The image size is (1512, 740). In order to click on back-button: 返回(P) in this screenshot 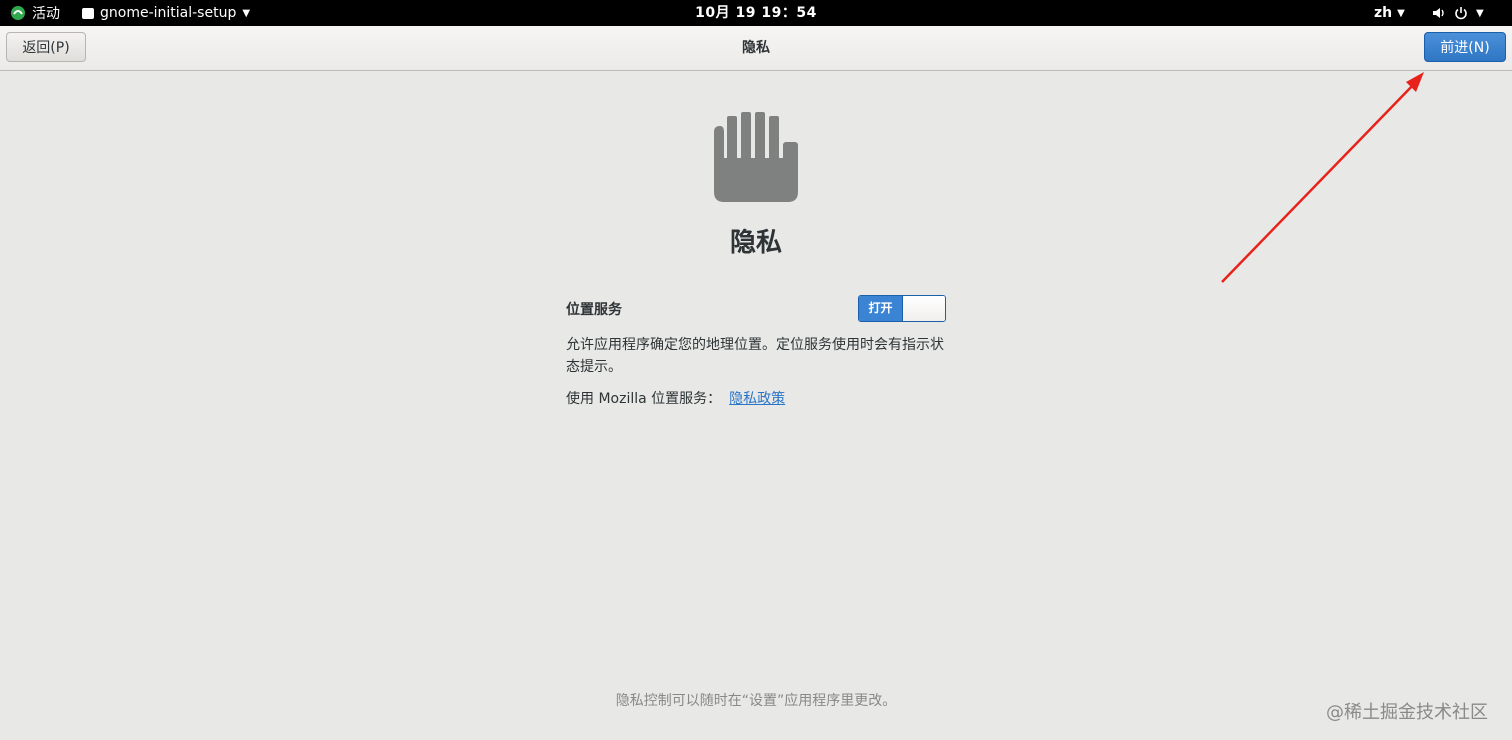, I will do `click(46, 47)`.